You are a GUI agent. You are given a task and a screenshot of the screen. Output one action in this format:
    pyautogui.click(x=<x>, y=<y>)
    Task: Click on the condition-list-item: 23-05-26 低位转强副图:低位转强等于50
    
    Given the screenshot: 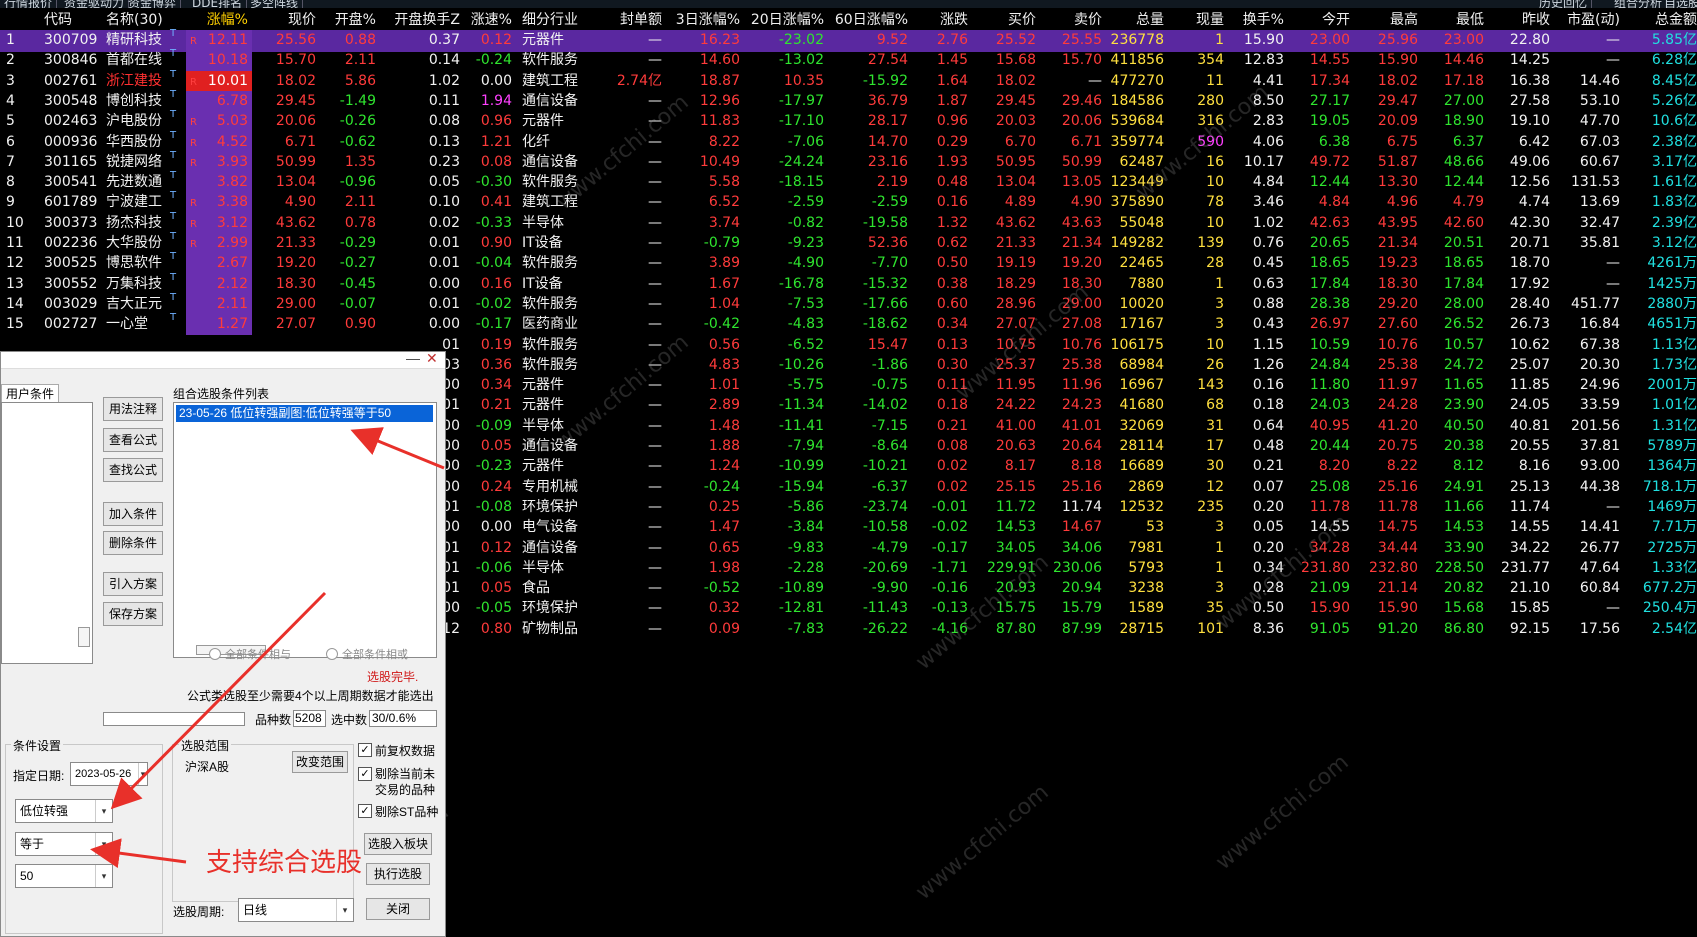 What is the action you would take?
    pyautogui.click(x=304, y=413)
    